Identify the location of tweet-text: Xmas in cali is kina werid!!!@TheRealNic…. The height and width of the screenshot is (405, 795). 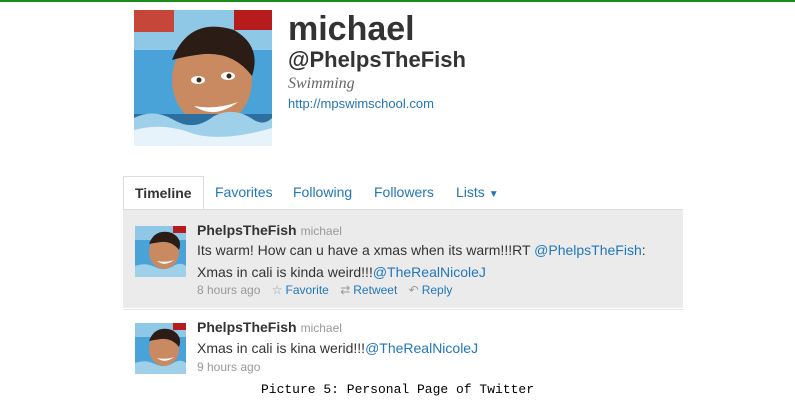
(432, 348).